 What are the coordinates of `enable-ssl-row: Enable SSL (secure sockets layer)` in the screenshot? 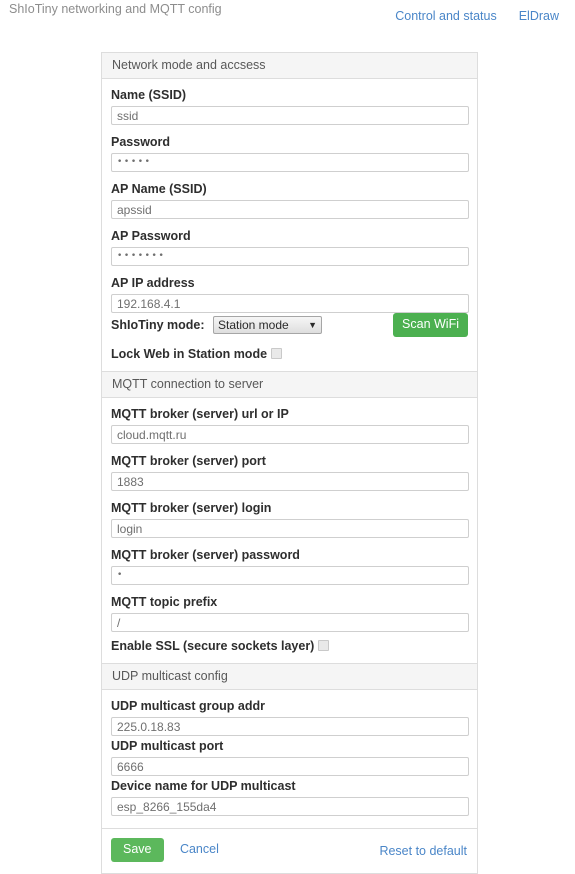 It's located at (289, 646).